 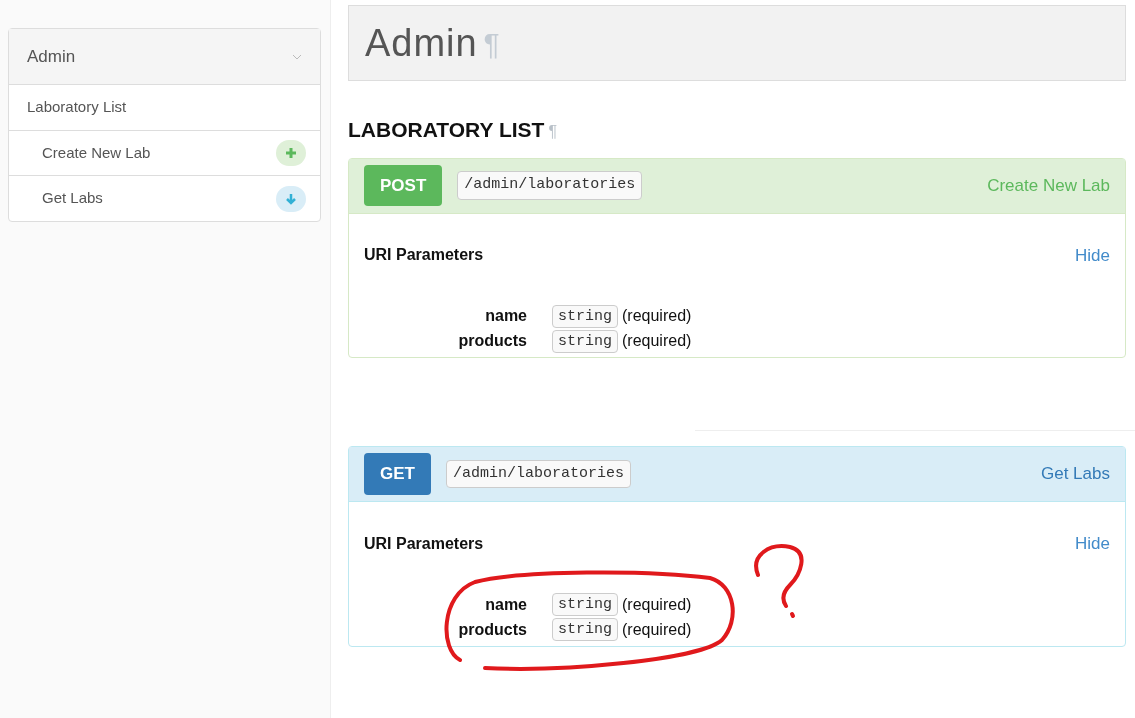 I want to click on endpoint-name-link: Get Labs, so click(x=1075, y=474).